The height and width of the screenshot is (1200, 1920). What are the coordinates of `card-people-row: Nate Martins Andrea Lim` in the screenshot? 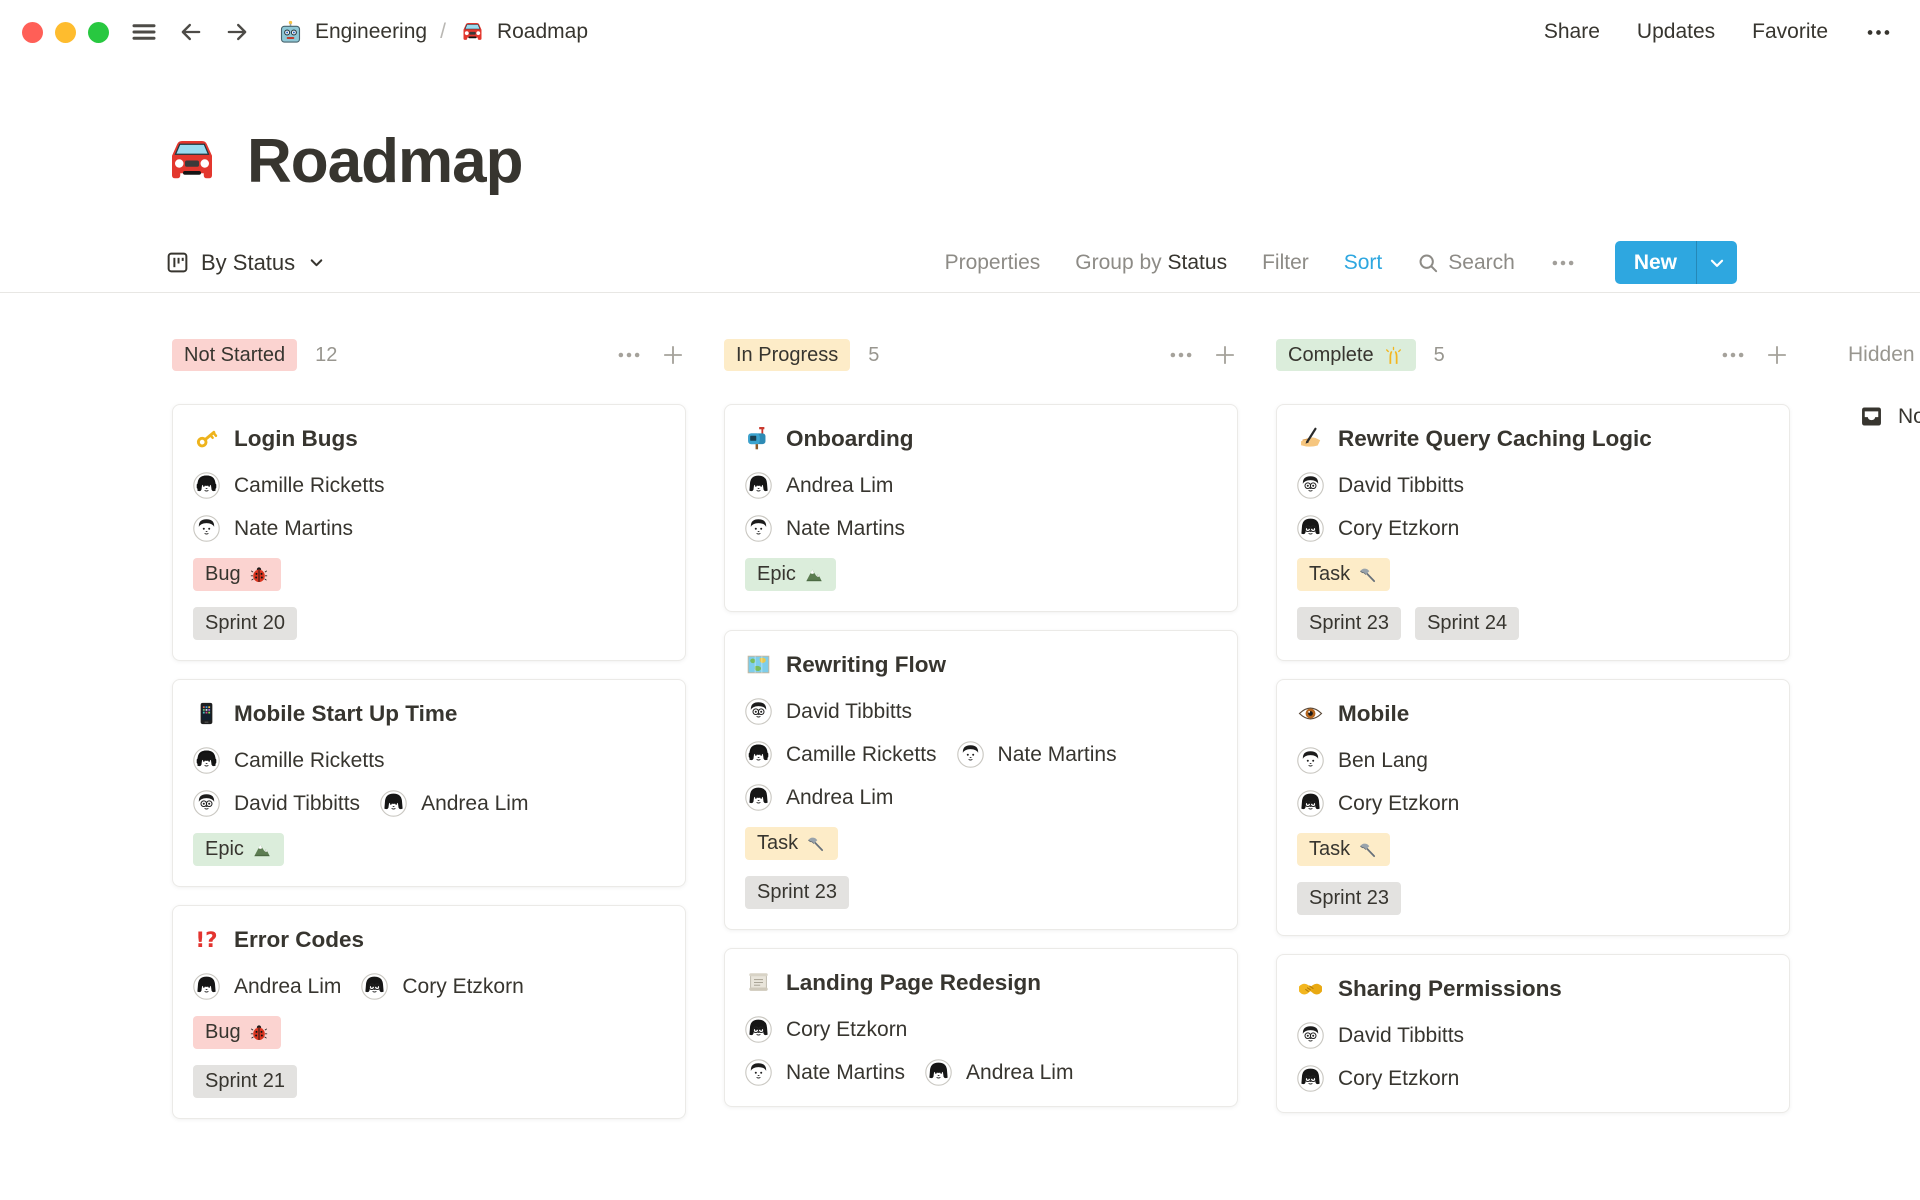 It's located at (981, 1072).